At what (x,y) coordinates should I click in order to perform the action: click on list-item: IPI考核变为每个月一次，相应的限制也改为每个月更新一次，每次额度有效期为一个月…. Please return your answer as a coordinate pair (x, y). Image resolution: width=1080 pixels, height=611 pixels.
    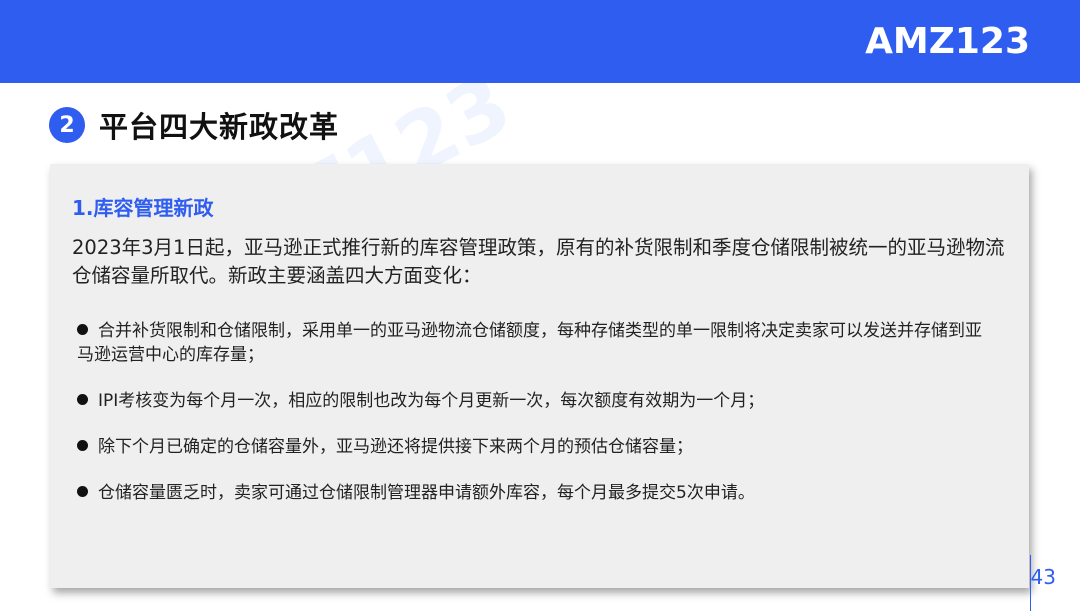
    Looking at the image, I should click on (537, 401).